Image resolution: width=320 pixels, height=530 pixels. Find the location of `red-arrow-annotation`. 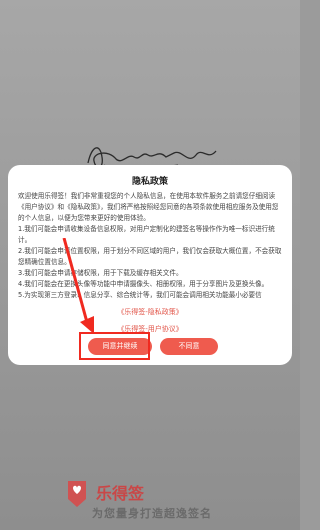

red-arrow-annotation is located at coordinates (78, 286).